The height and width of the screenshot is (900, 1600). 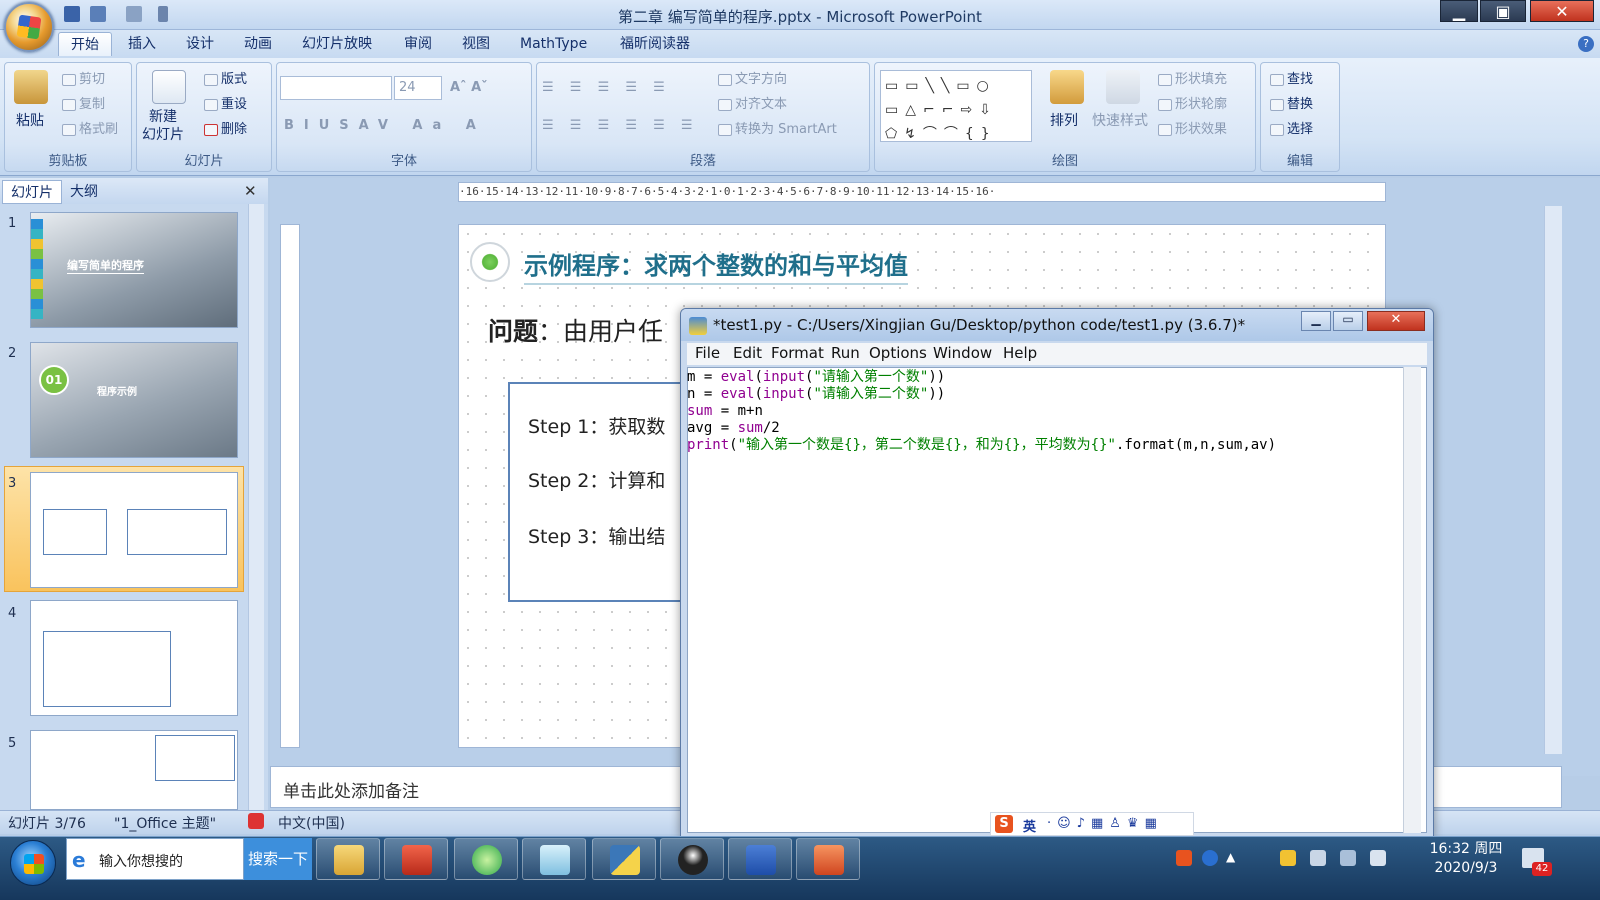 What do you see at coordinates (777, 127) in the screenshot?
I see `smartart-button: 转换为 SmartArt` at bounding box center [777, 127].